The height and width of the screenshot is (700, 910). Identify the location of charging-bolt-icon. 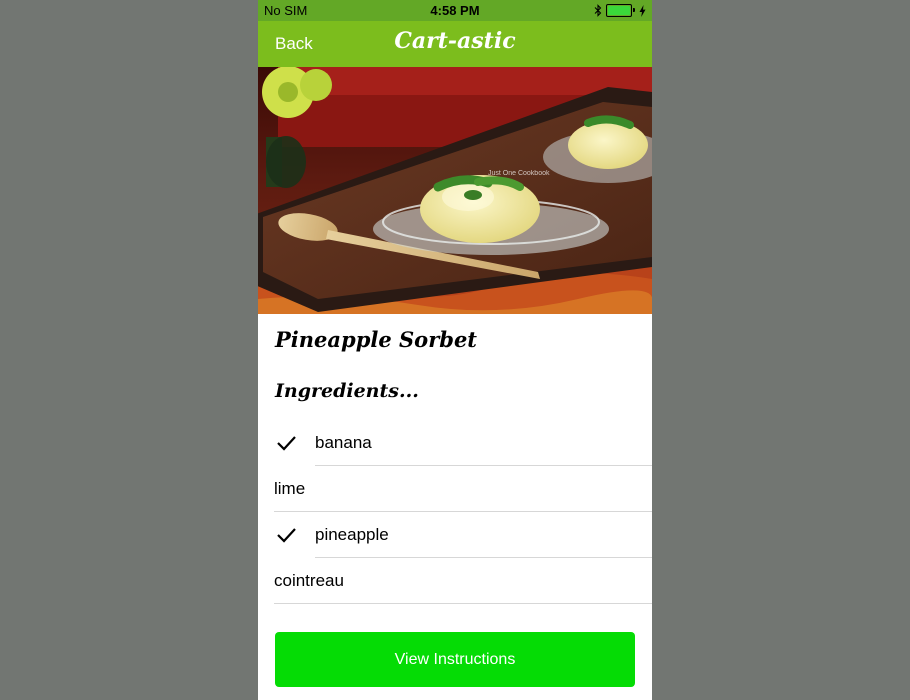
(642, 10).